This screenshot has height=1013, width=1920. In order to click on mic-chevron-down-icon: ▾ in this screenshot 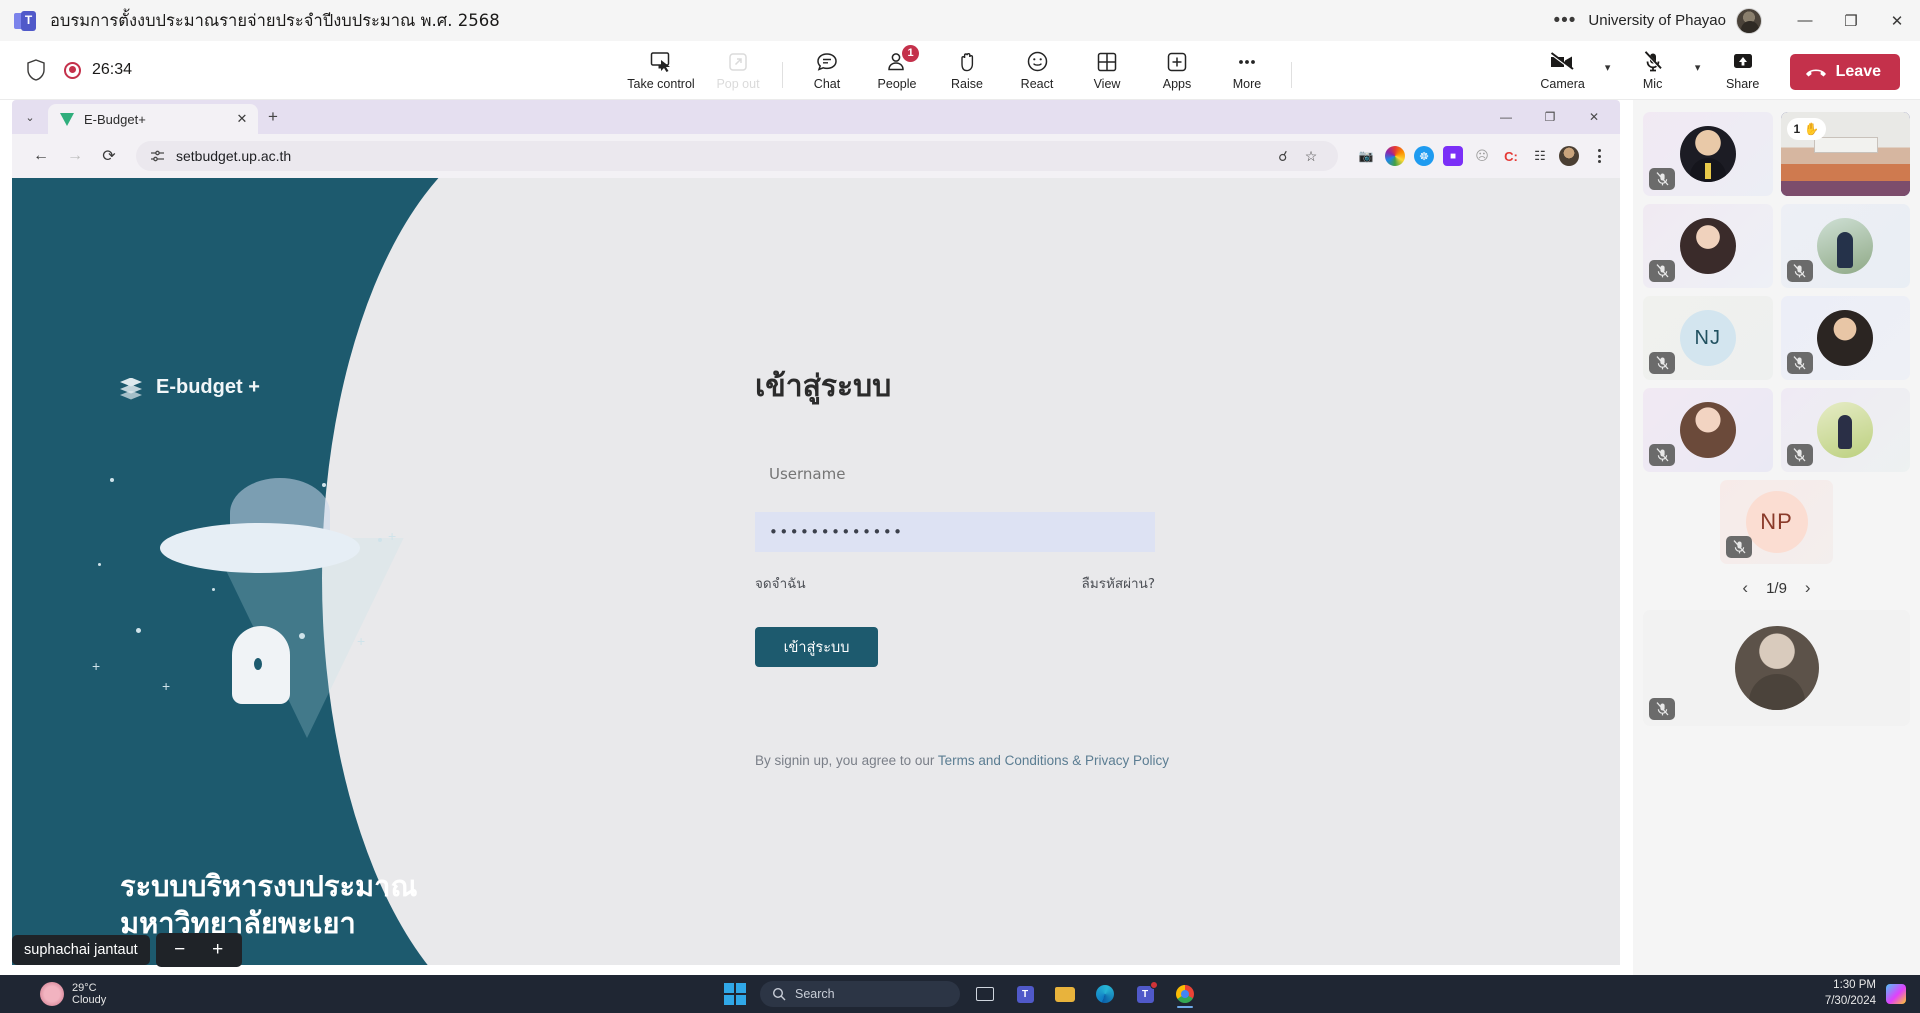, I will do `click(1698, 72)`.